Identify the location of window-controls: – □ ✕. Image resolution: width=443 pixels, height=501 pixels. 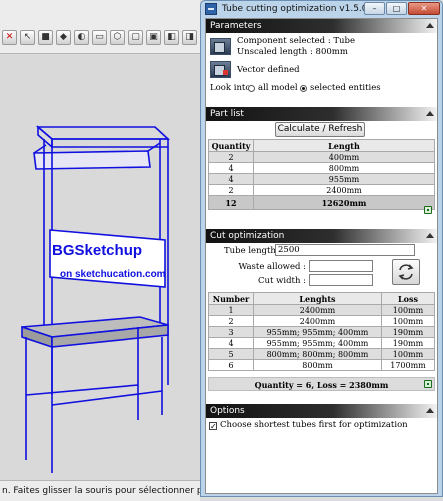
(402, 8).